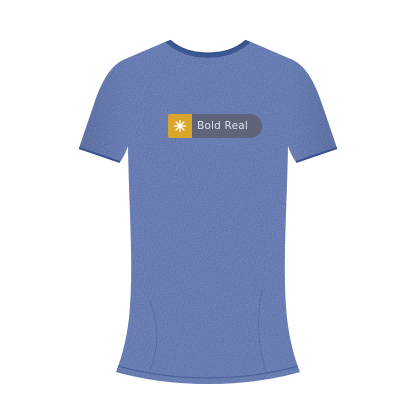  Describe the element at coordinates (180, 126) in the screenshot. I see `sun-burst-icon` at that location.